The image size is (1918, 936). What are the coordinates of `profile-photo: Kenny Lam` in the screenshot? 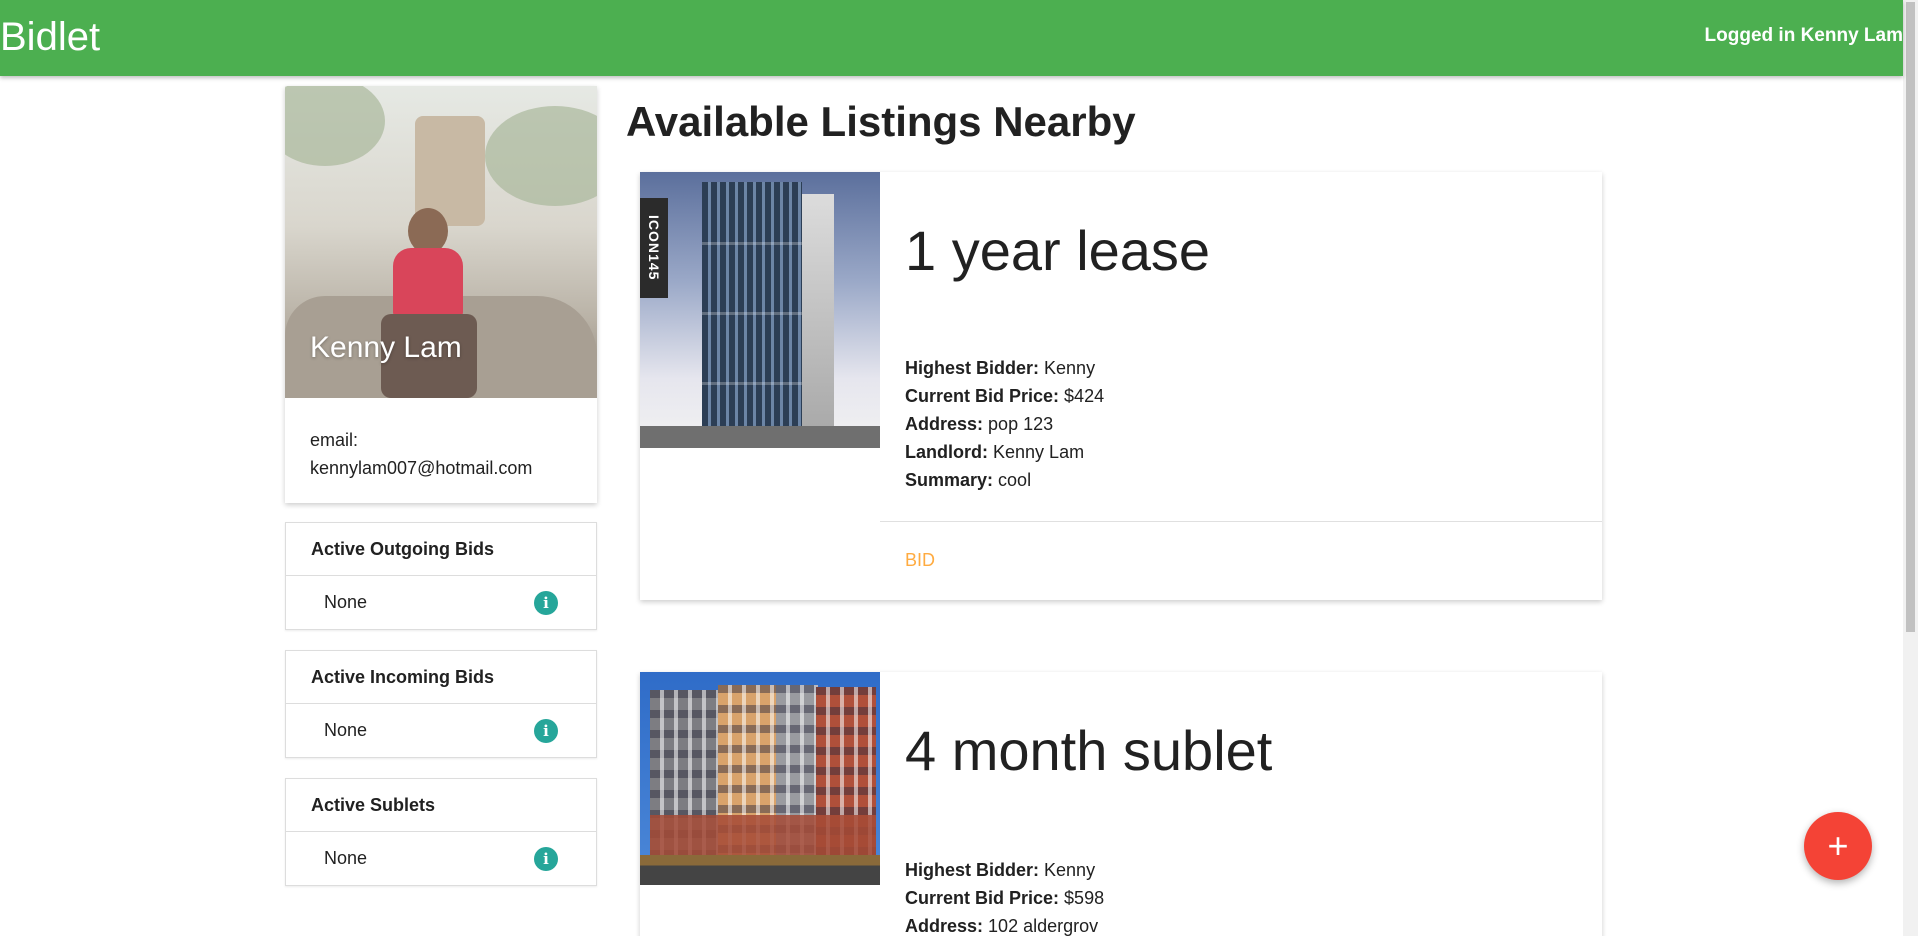 It's located at (441, 242).